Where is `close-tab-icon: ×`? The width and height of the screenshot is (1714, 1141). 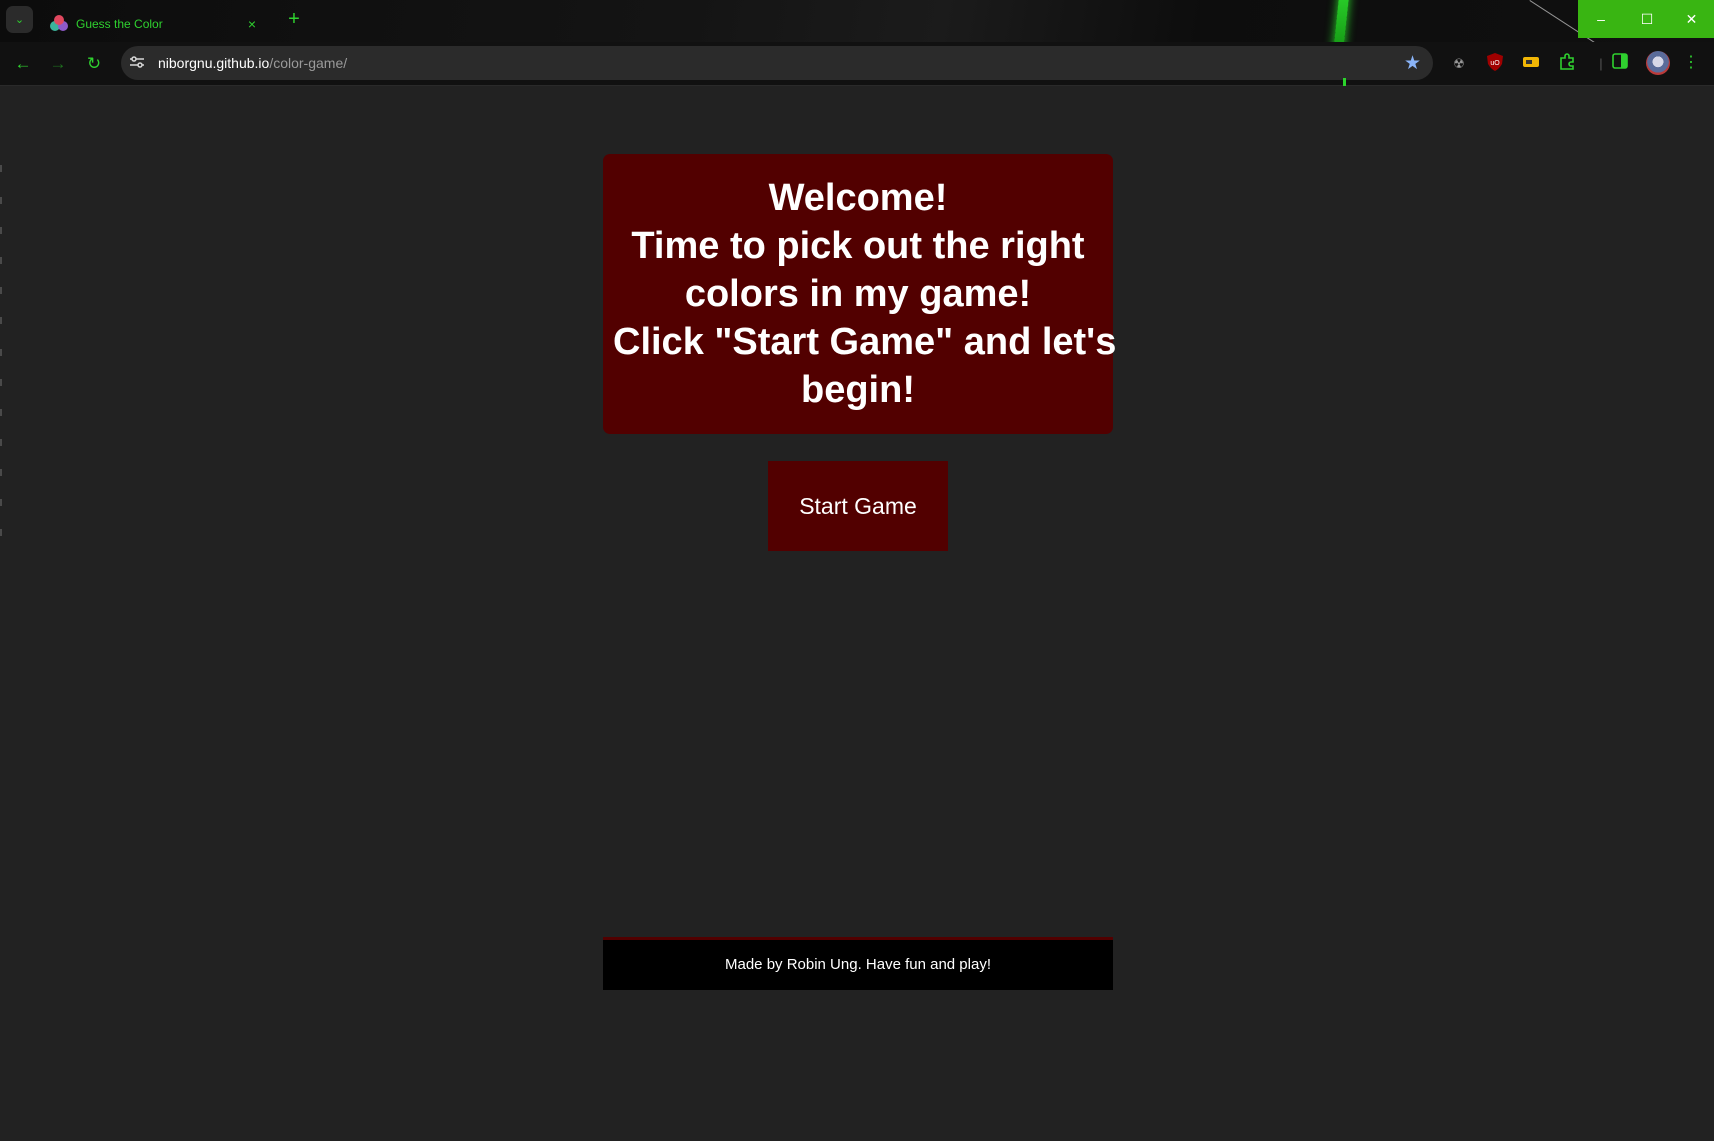 close-tab-icon: × is located at coordinates (252, 24).